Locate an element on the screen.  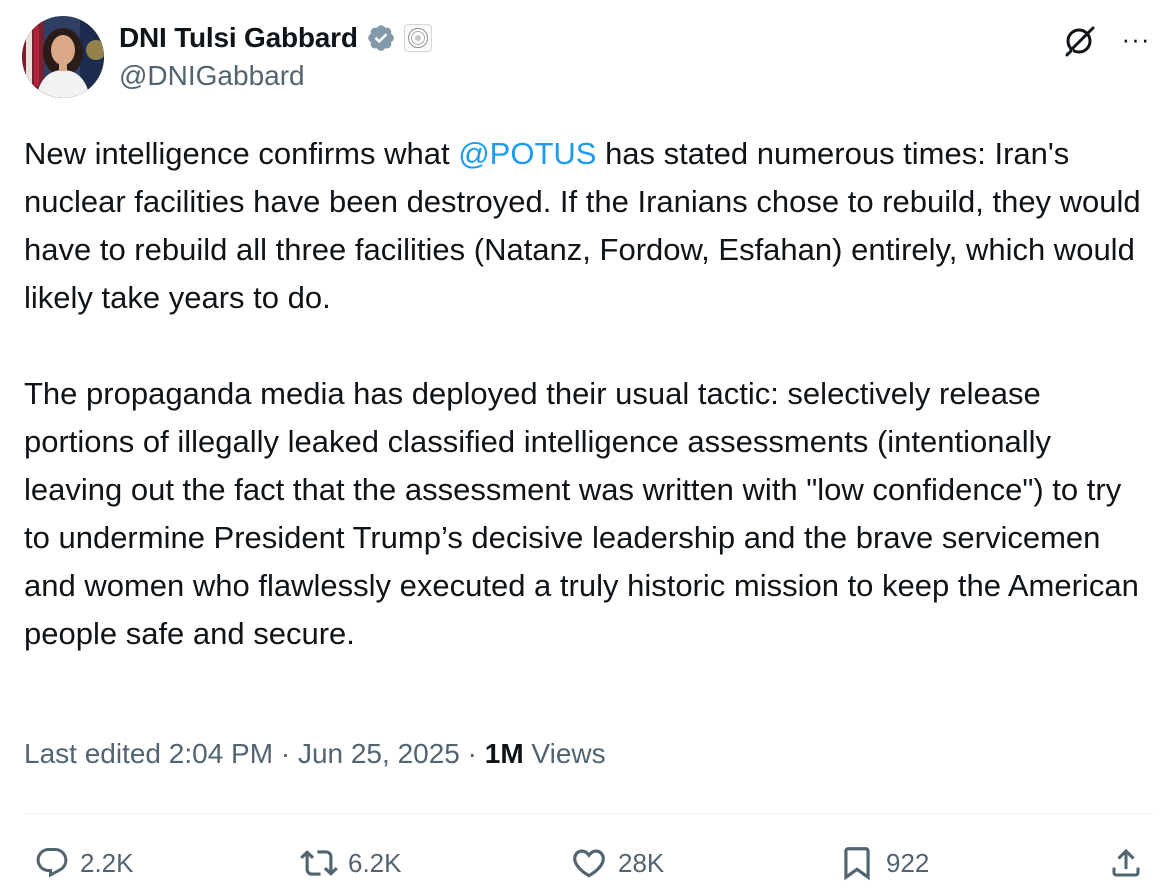
avatar is located at coordinates (63, 57).